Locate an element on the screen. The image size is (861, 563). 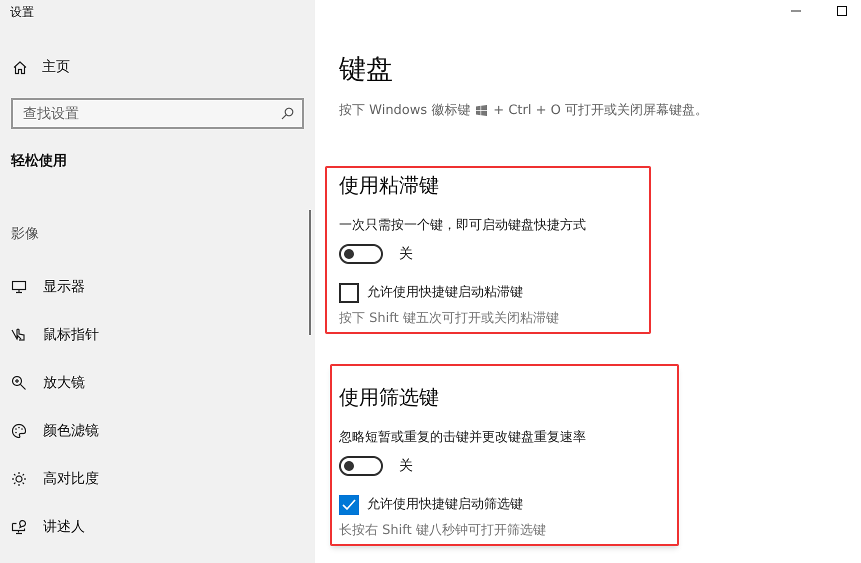
hint-text: 按下 Shift 键五次可打开或关闭粘滞键 is located at coordinates (449, 319).